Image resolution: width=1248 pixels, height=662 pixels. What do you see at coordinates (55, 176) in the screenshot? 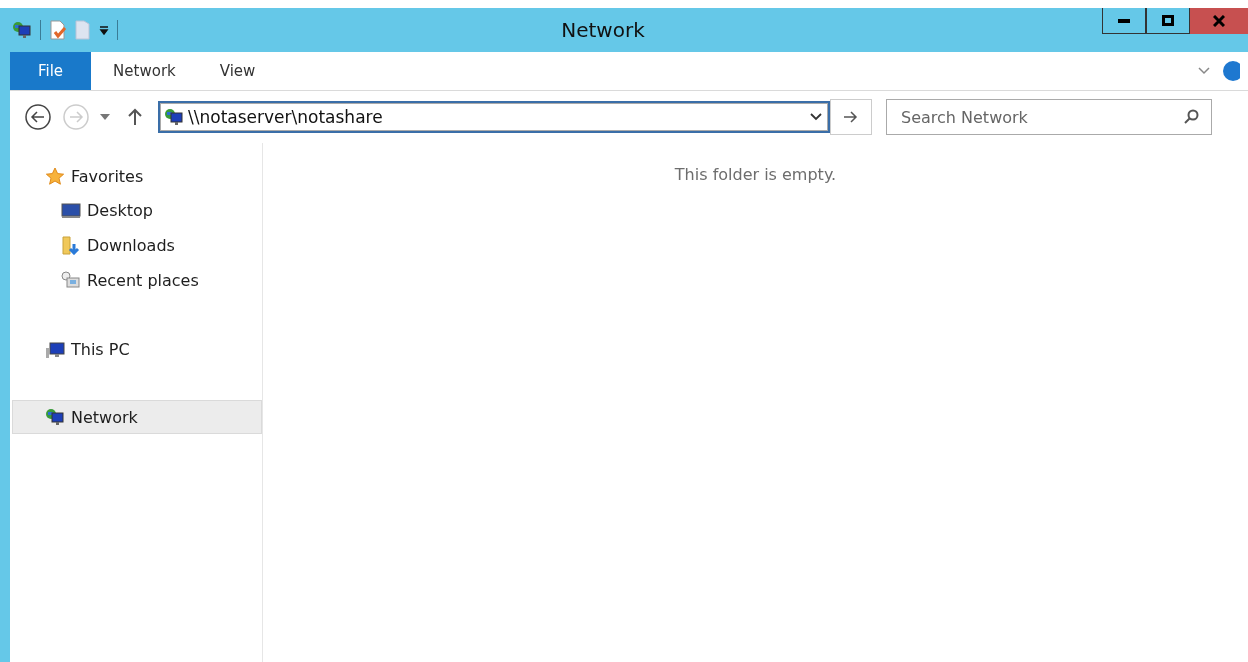
I see `star-icon` at bounding box center [55, 176].